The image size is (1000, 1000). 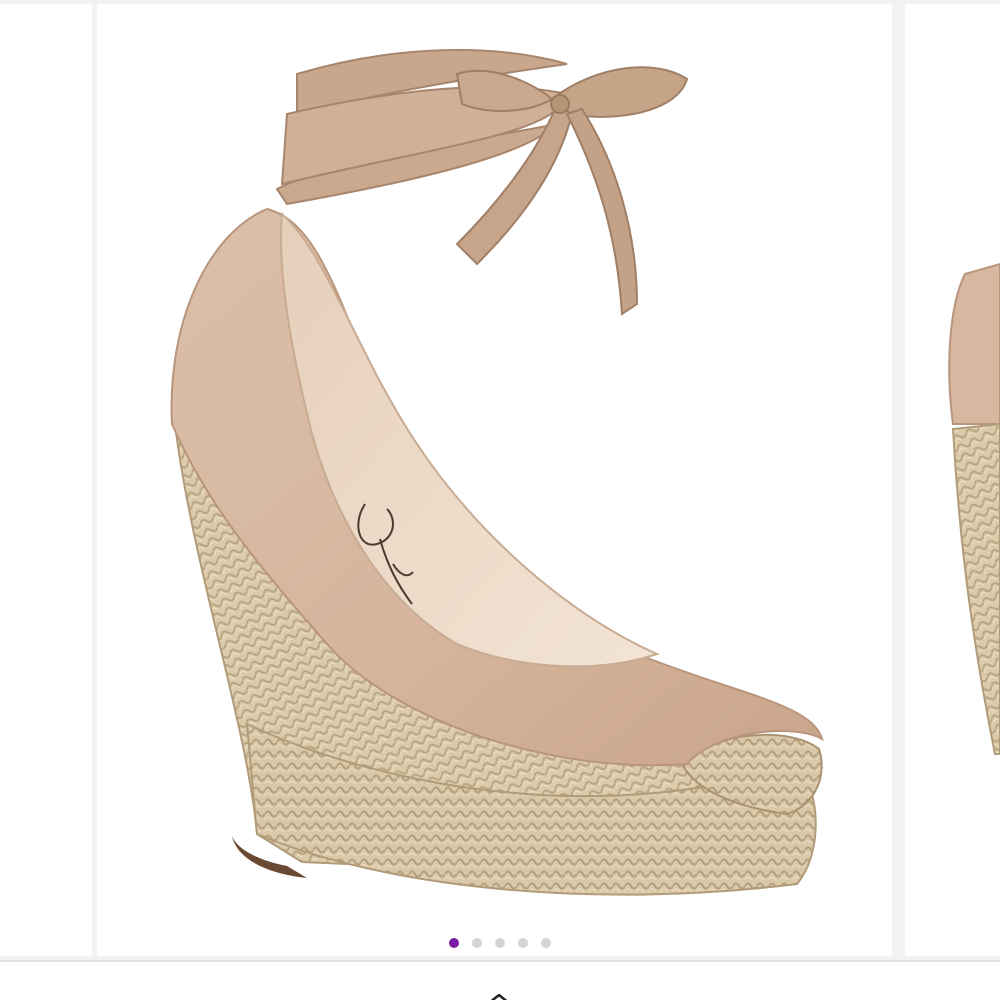 I want to click on next-shoe-image-icon, so click(x=974, y=508).